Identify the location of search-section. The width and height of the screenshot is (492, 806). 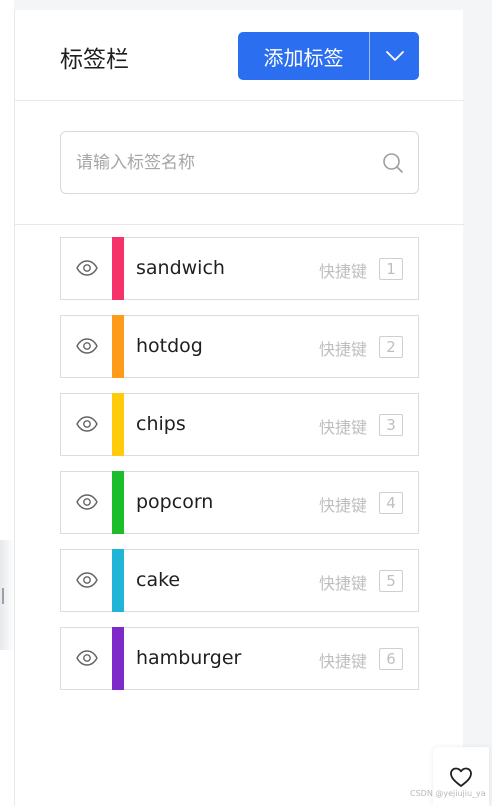
(239, 163).